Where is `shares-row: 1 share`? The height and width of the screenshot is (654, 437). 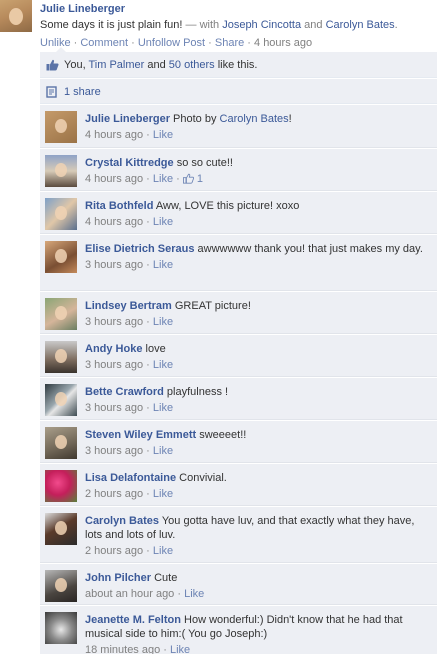 shares-row: 1 share is located at coordinates (238, 91).